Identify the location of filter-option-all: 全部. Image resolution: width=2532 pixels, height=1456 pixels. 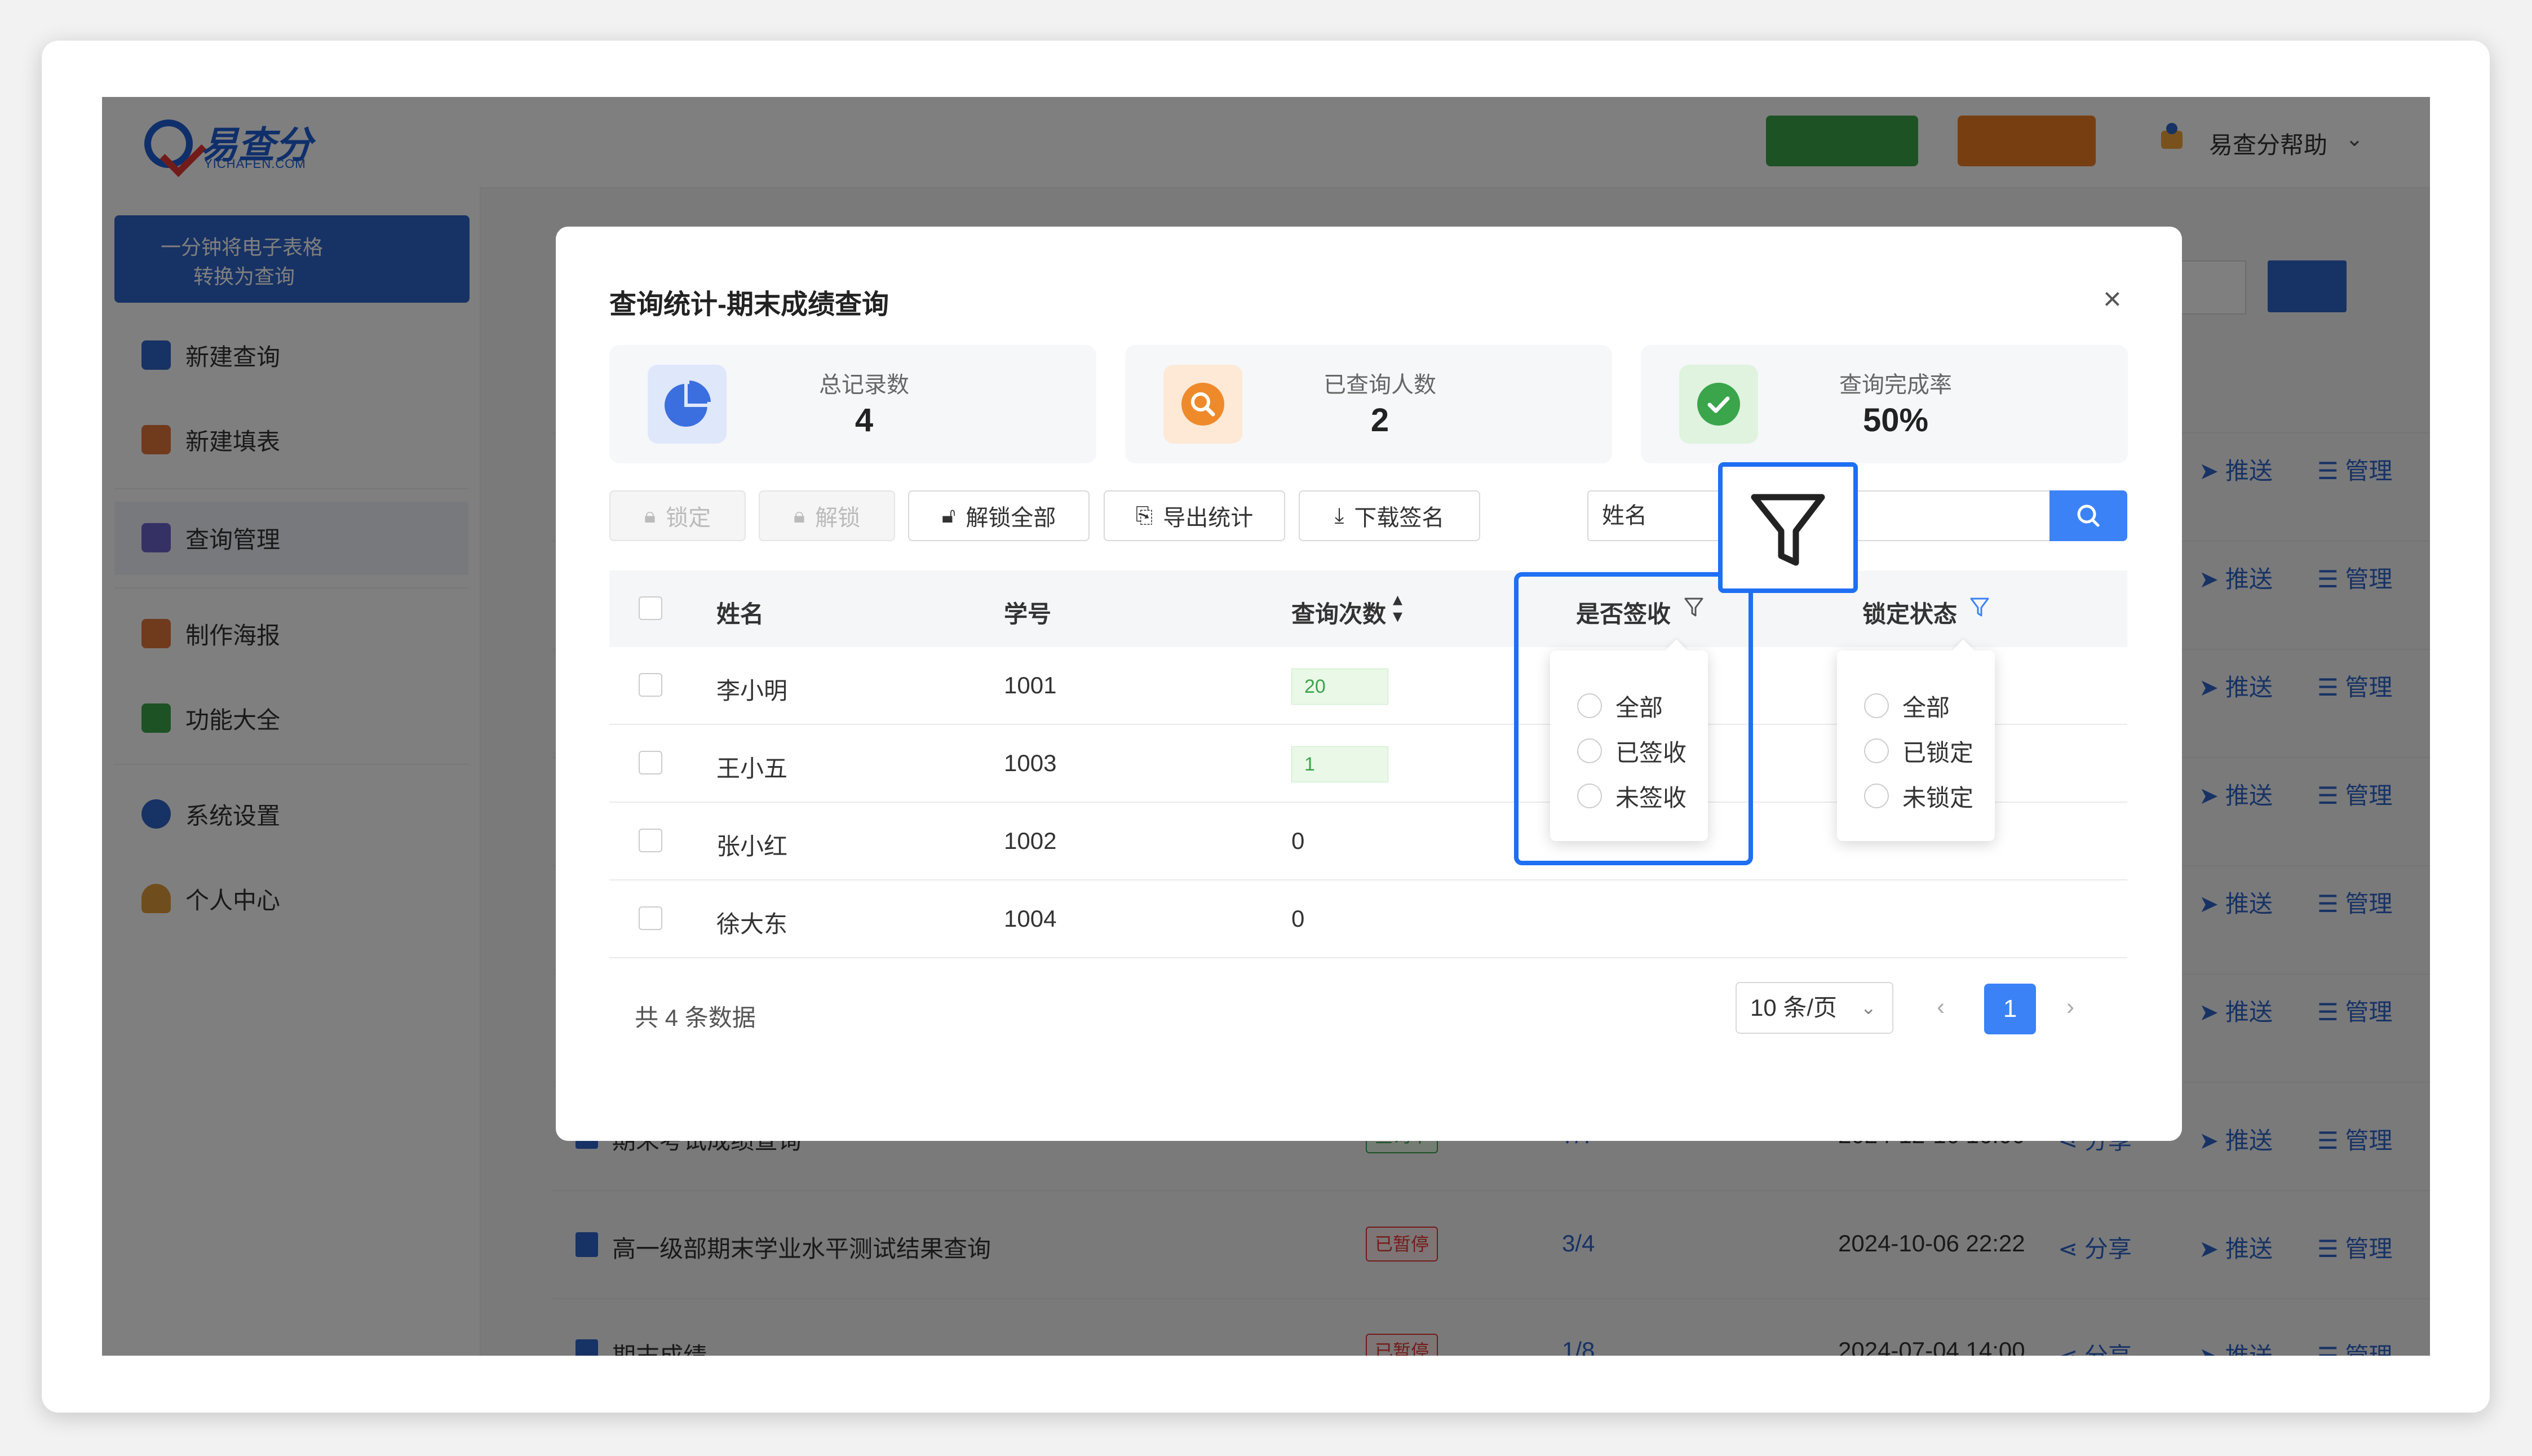
(1907, 706).